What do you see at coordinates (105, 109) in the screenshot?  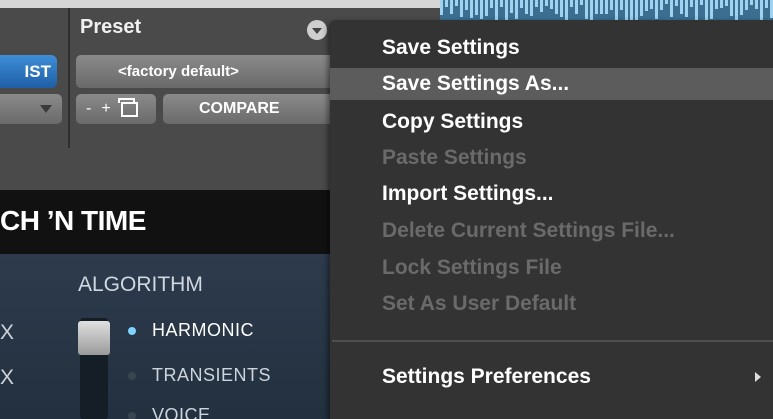 I see `next-preset-button: +` at bounding box center [105, 109].